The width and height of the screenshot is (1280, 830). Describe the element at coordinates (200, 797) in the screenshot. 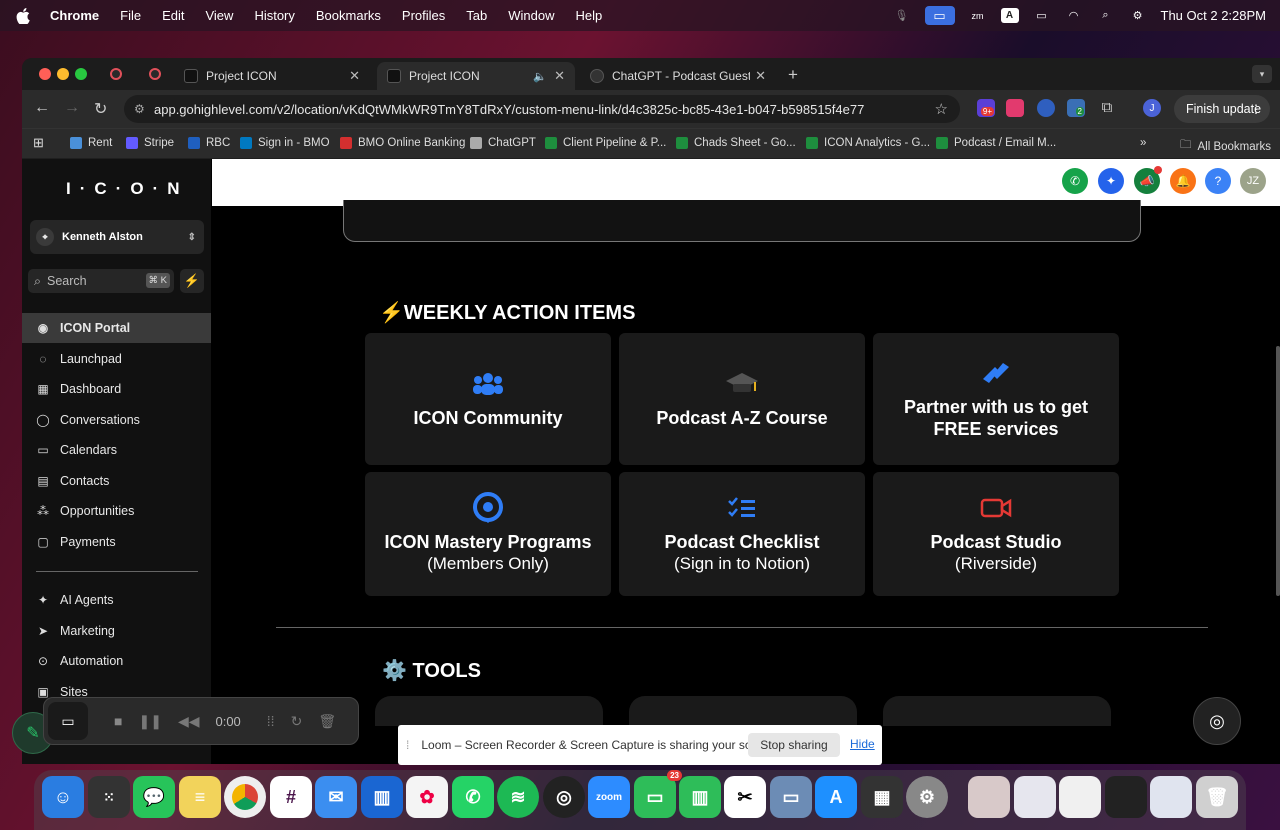

I see `notes-icon: ≡` at that location.